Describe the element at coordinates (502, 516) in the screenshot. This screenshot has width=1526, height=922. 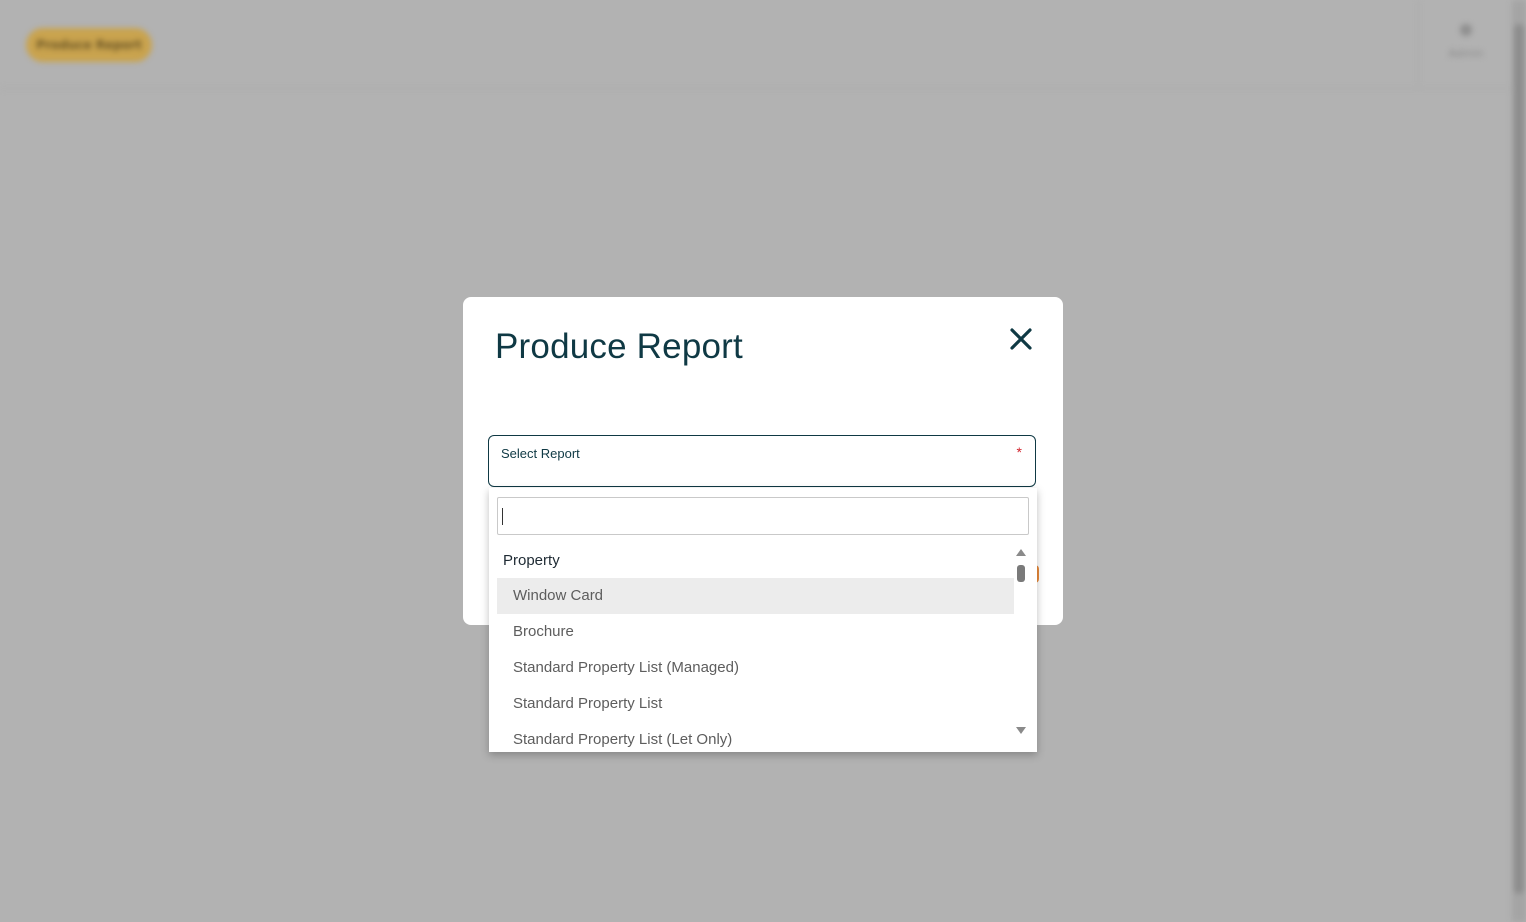
I see `text-caret` at that location.